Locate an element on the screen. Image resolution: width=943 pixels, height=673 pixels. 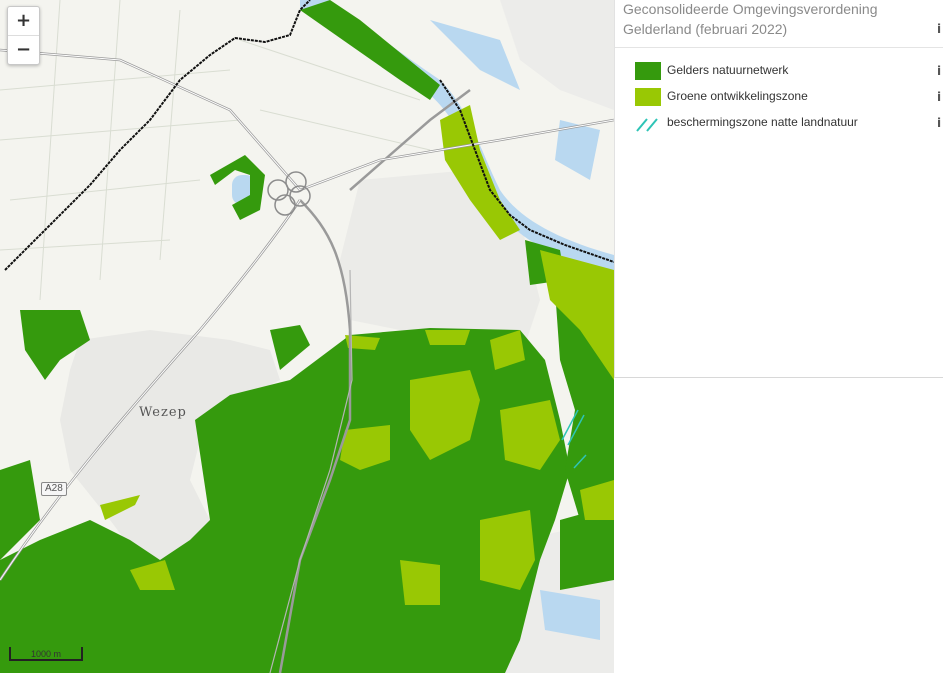
scale-bar: 1000 m is located at coordinates (46, 654).